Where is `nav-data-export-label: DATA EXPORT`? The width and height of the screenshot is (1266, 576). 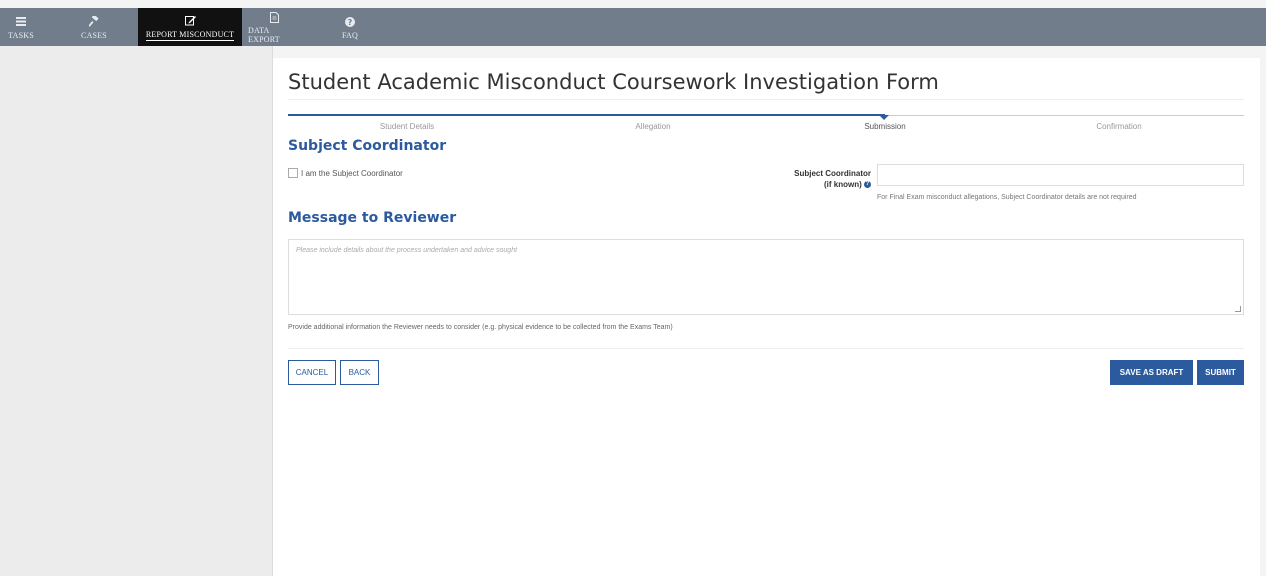
nav-data-export-label: DATA EXPORT is located at coordinates (264, 35).